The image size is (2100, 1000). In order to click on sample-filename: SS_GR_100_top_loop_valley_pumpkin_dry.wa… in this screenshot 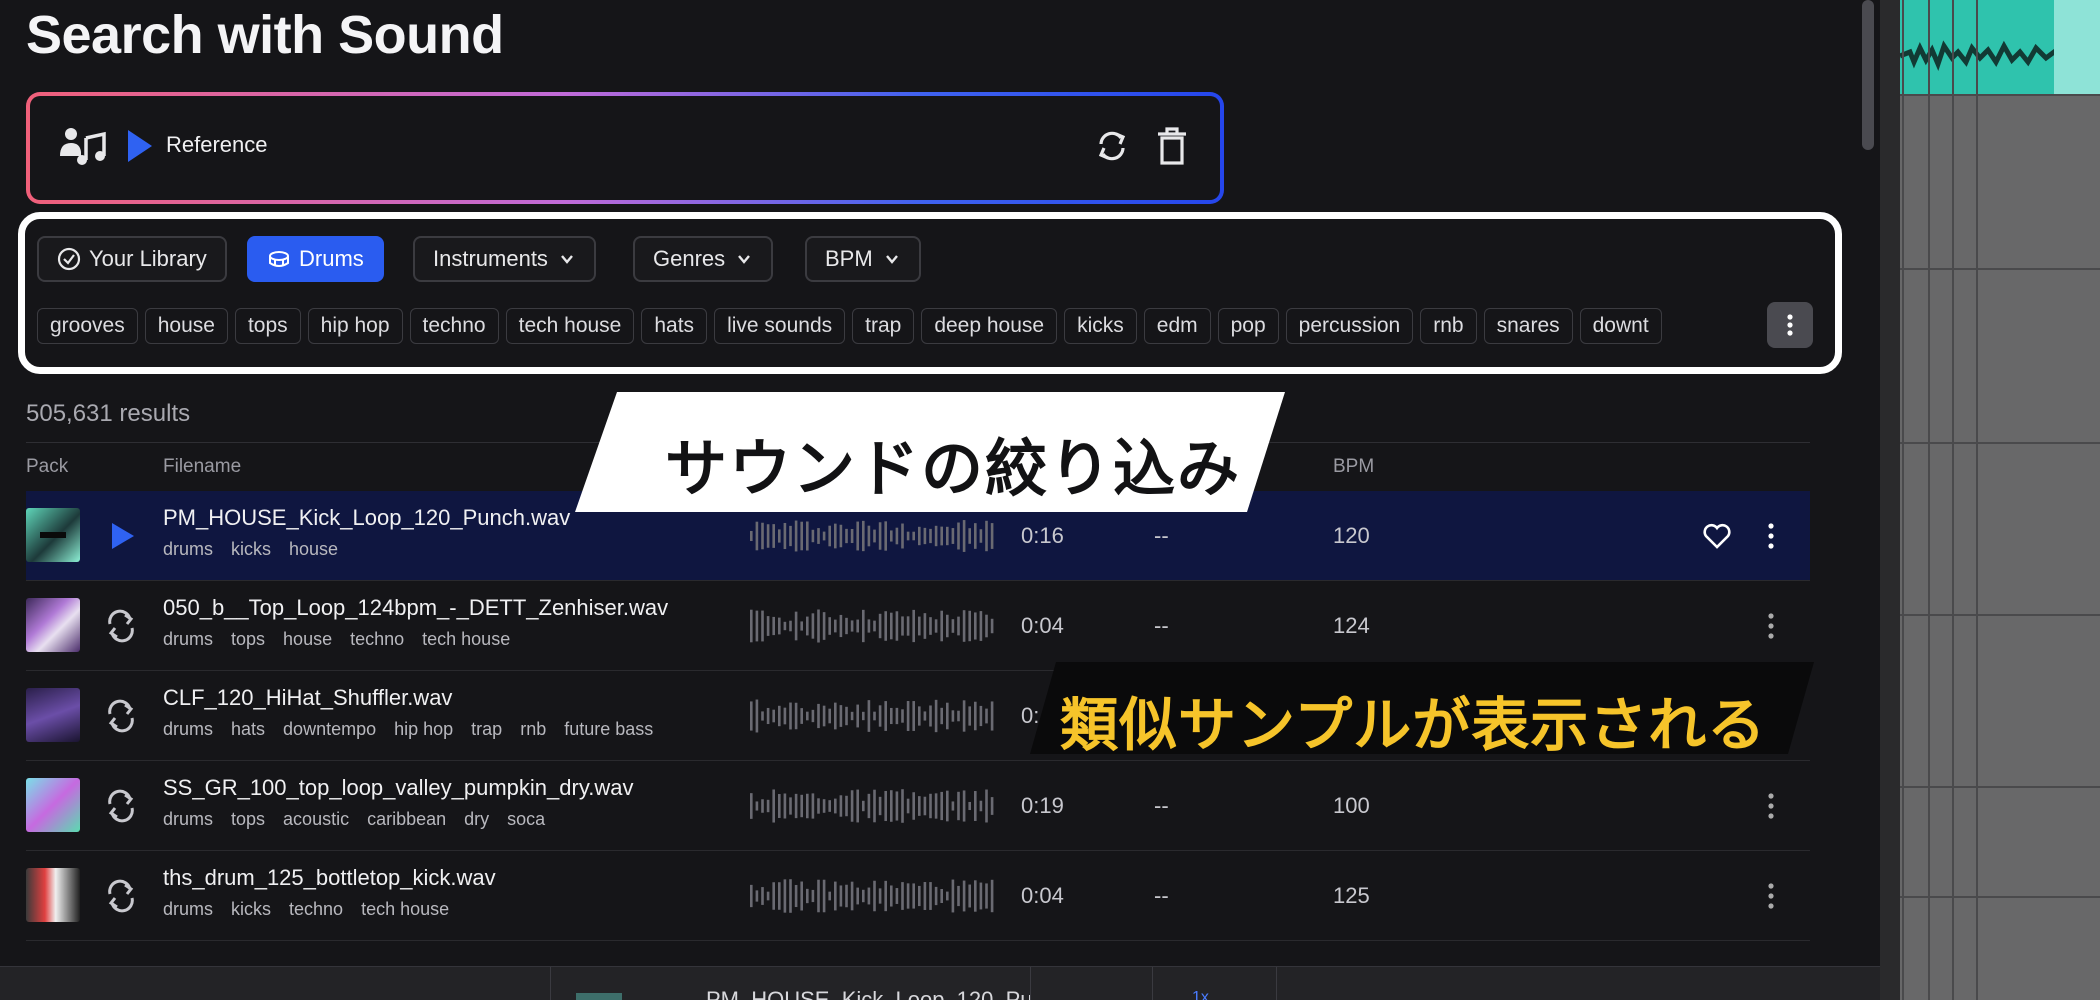, I will do `click(398, 788)`.